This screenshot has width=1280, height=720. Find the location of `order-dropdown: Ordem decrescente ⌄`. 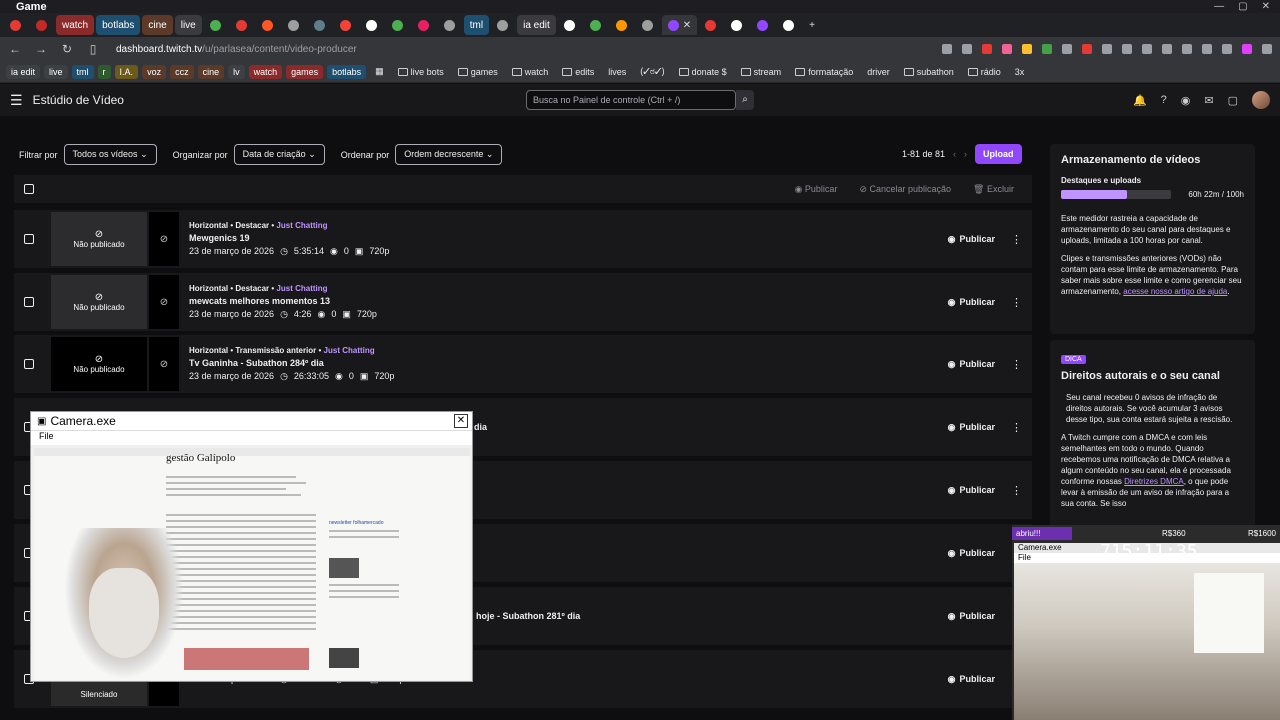

order-dropdown: Ordem decrescente ⌄ is located at coordinates (449, 154).